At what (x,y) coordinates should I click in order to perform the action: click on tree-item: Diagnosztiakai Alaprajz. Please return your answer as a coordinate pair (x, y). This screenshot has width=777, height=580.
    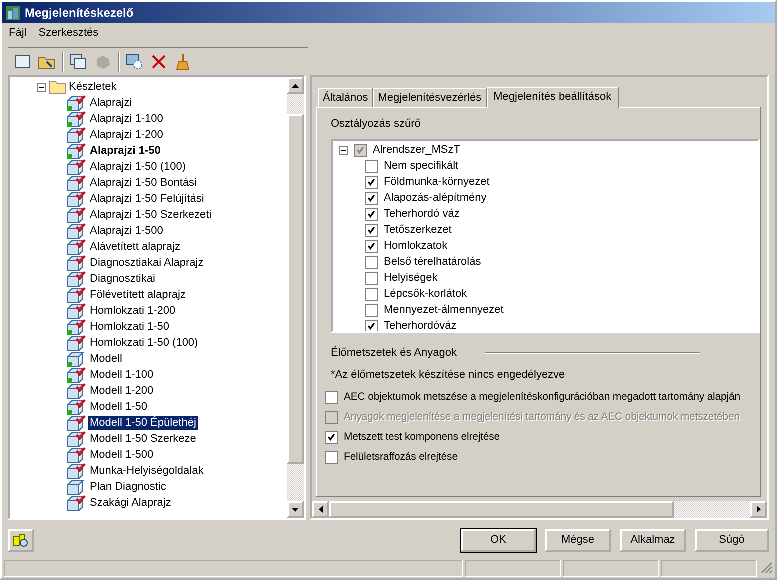
    Looking at the image, I should click on (147, 263).